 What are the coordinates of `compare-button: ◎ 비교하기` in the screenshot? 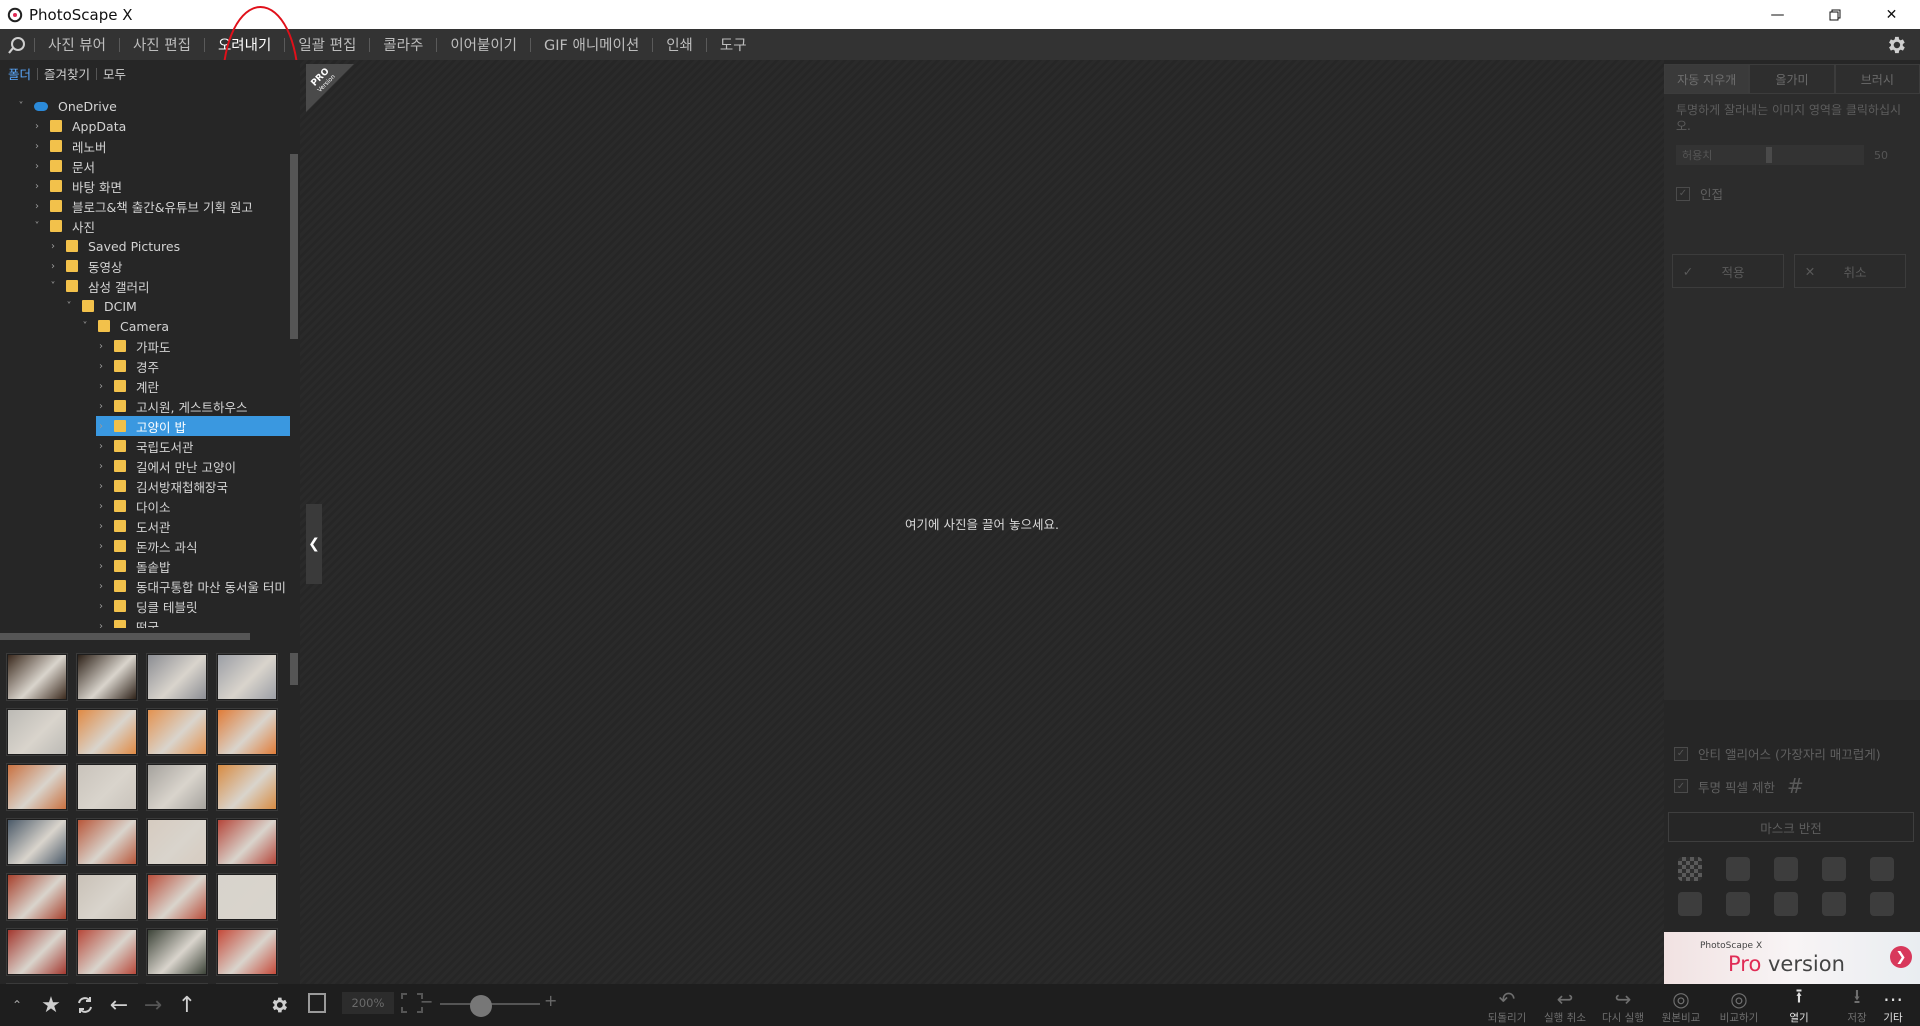 It's located at (1739, 1006).